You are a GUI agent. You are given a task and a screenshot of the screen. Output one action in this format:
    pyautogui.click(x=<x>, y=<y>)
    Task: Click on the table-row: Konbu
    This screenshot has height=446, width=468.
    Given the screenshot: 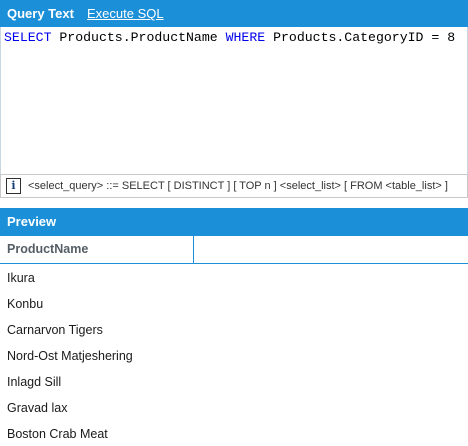 What is the action you would take?
    pyautogui.click(x=234, y=304)
    